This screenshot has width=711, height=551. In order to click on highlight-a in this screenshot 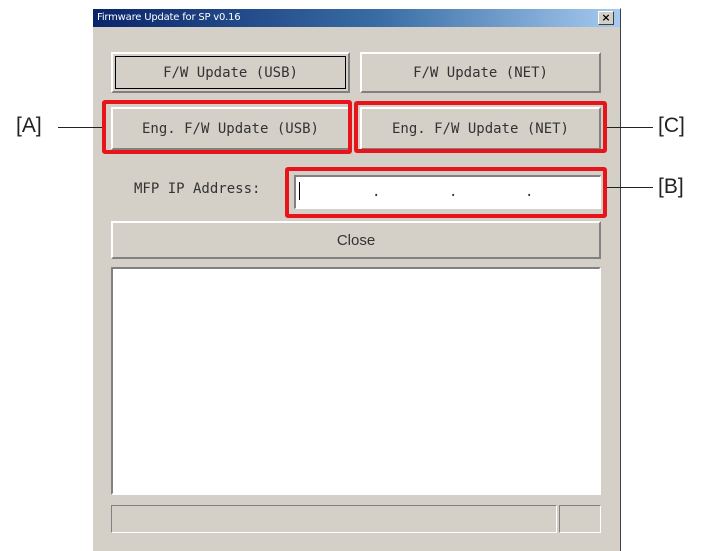, I will do `click(227, 127)`.